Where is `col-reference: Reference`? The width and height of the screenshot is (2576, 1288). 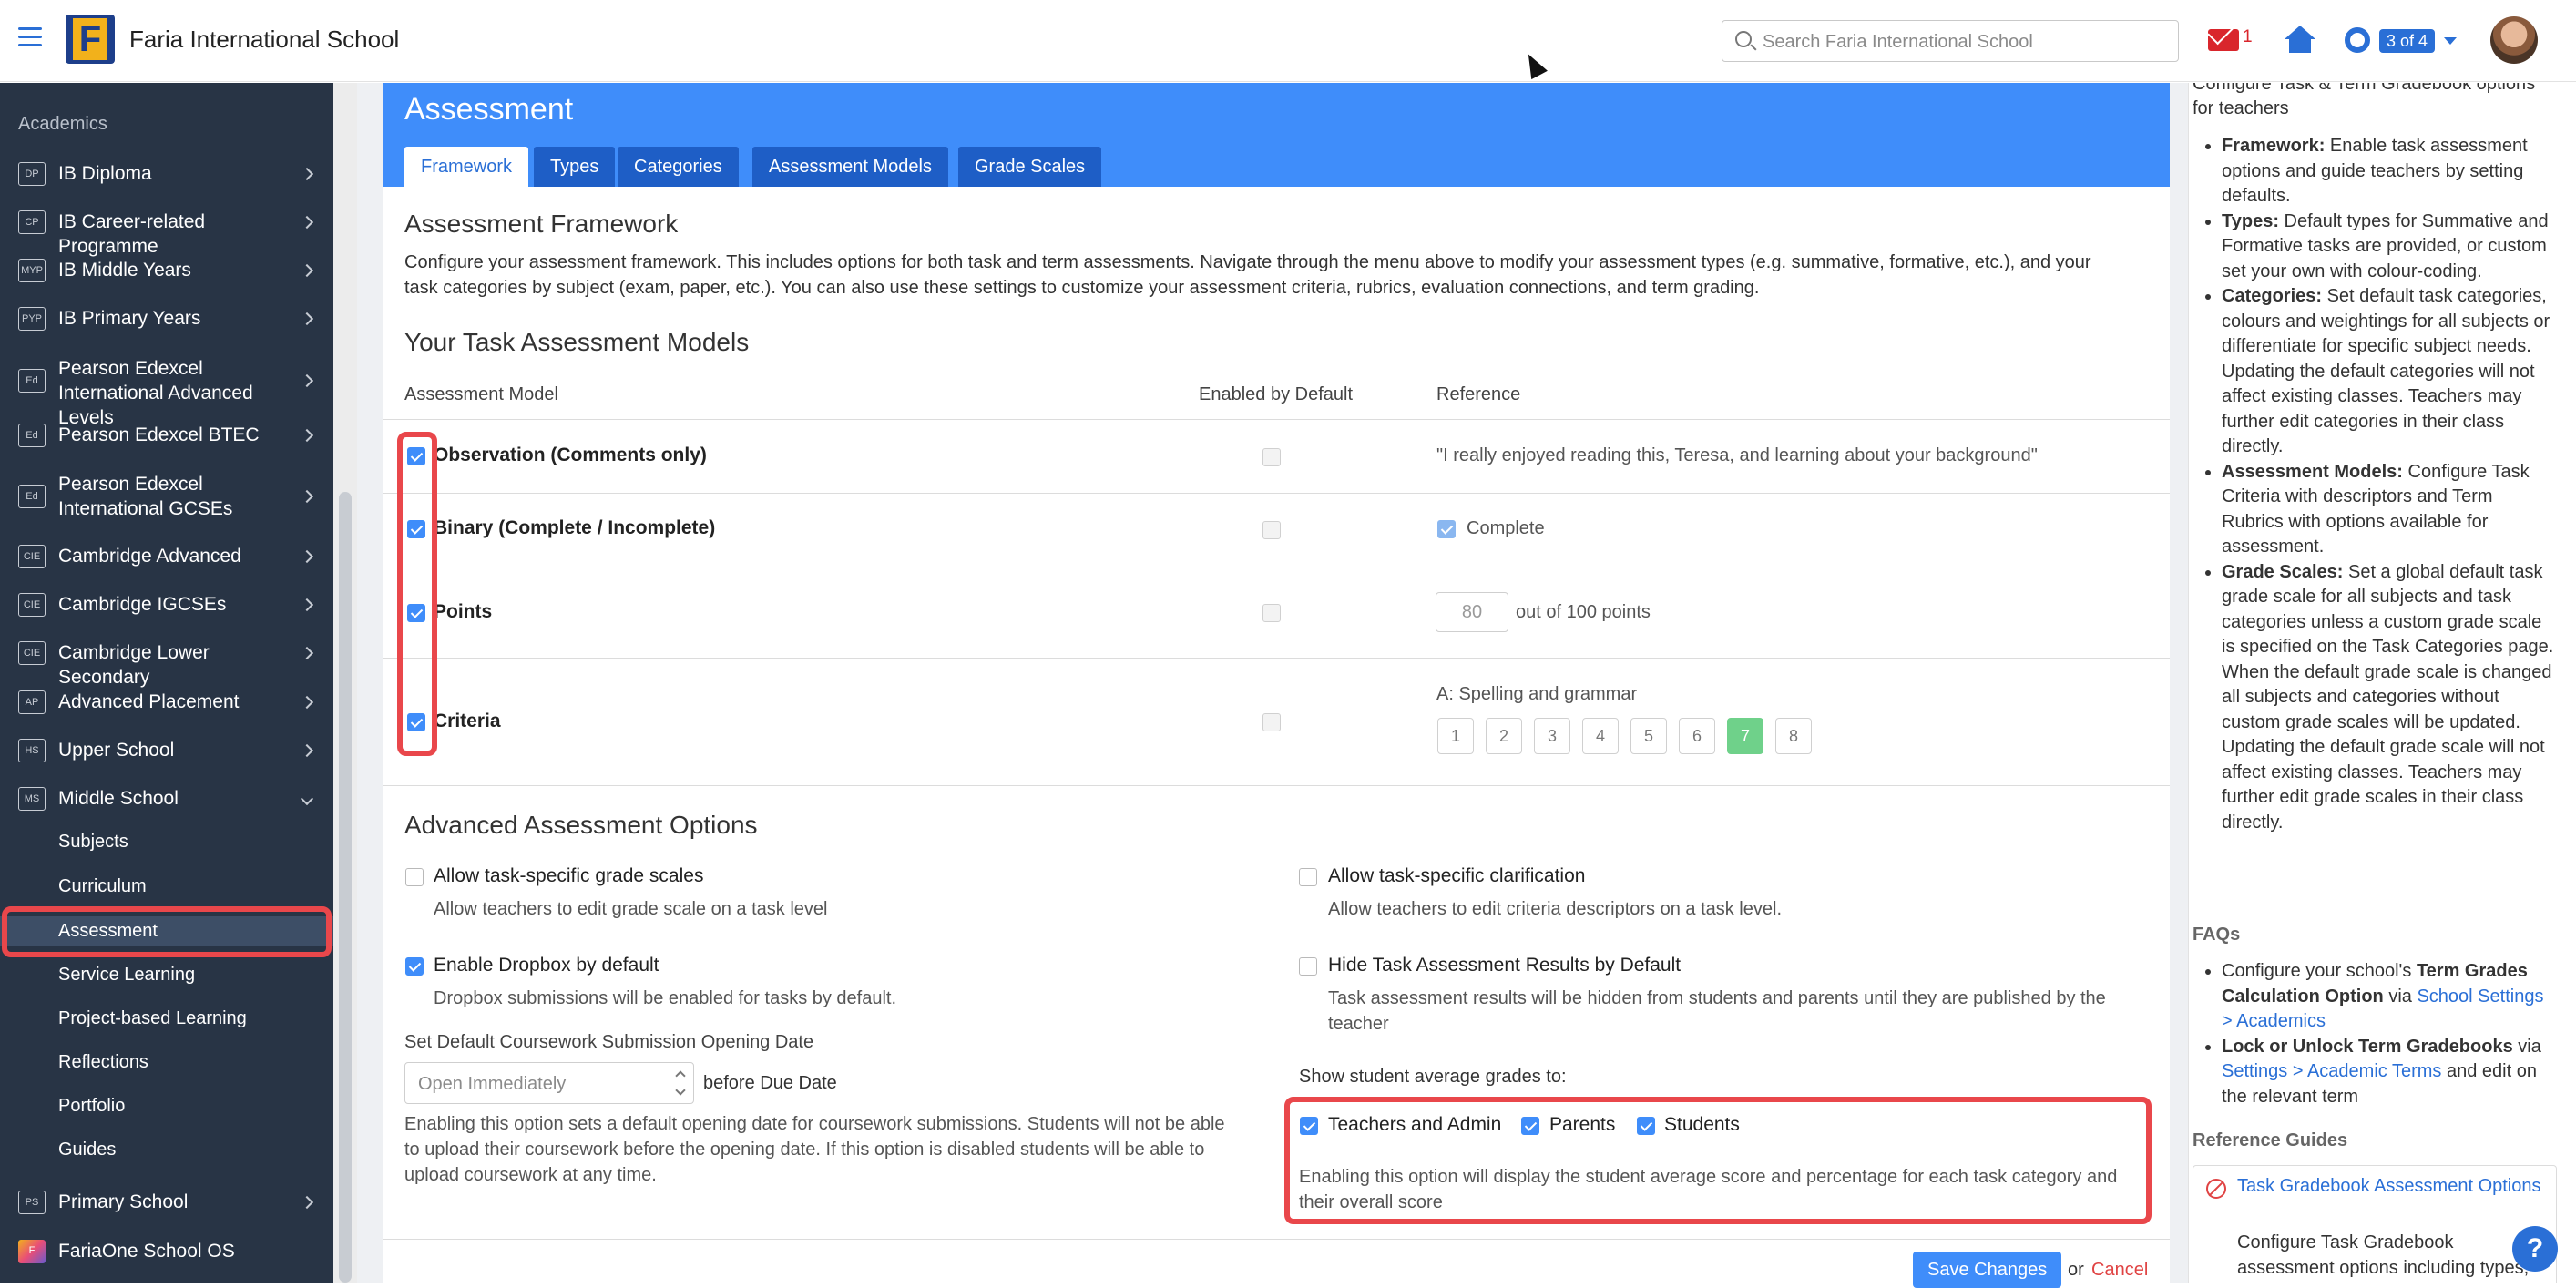
col-reference: Reference is located at coordinates (1479, 394).